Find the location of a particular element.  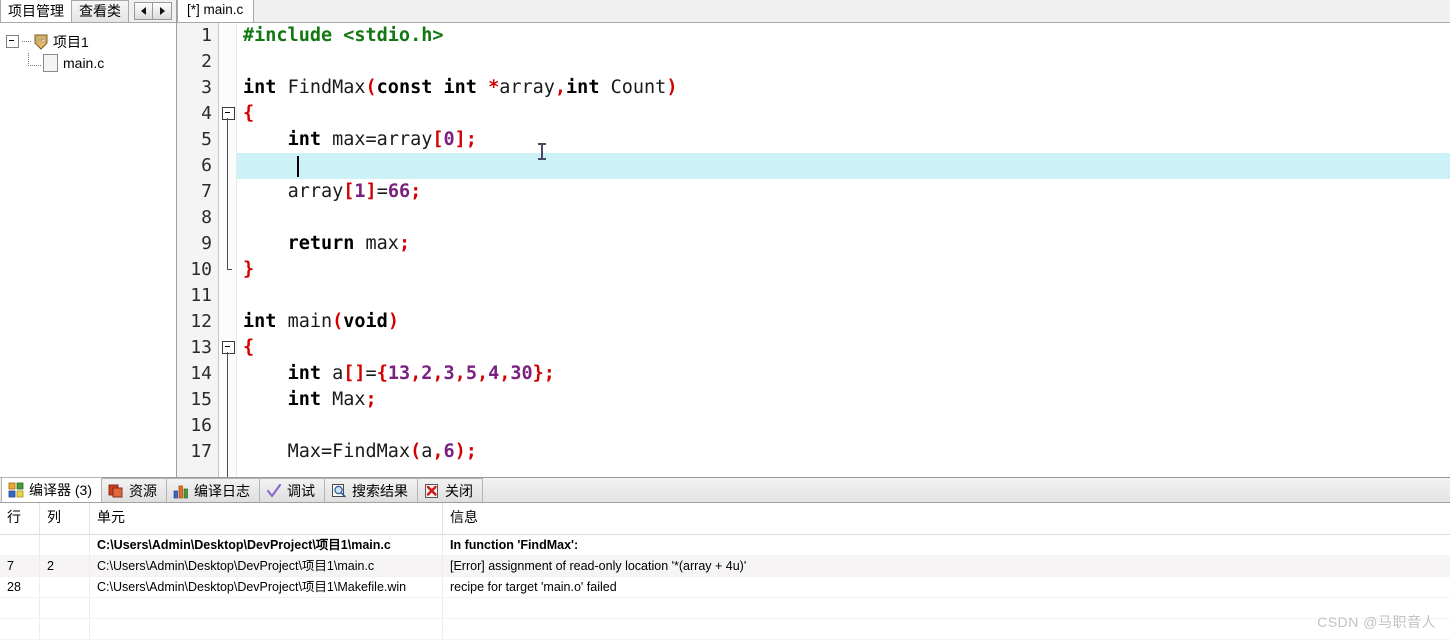

tree-item-project-label: 项目1 is located at coordinates (71, 41).